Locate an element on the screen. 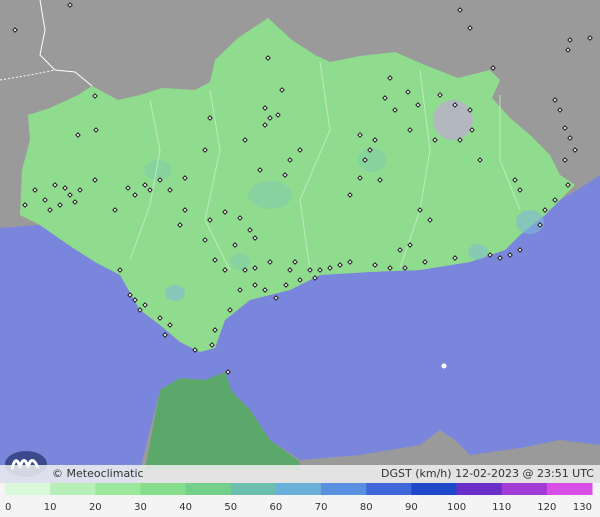 The image size is (600, 517). copyright-label: © Meteoclimatic is located at coordinates (98, 473).